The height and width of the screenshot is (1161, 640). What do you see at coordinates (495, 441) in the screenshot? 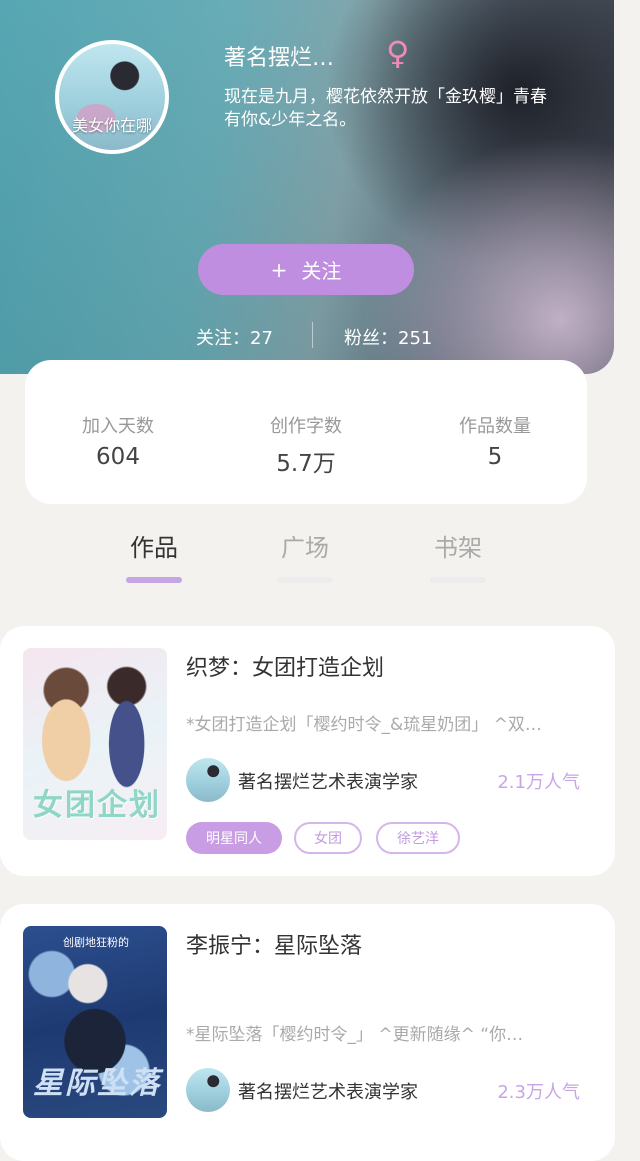
I see `stat-work-count: 作品数量 5` at bounding box center [495, 441].